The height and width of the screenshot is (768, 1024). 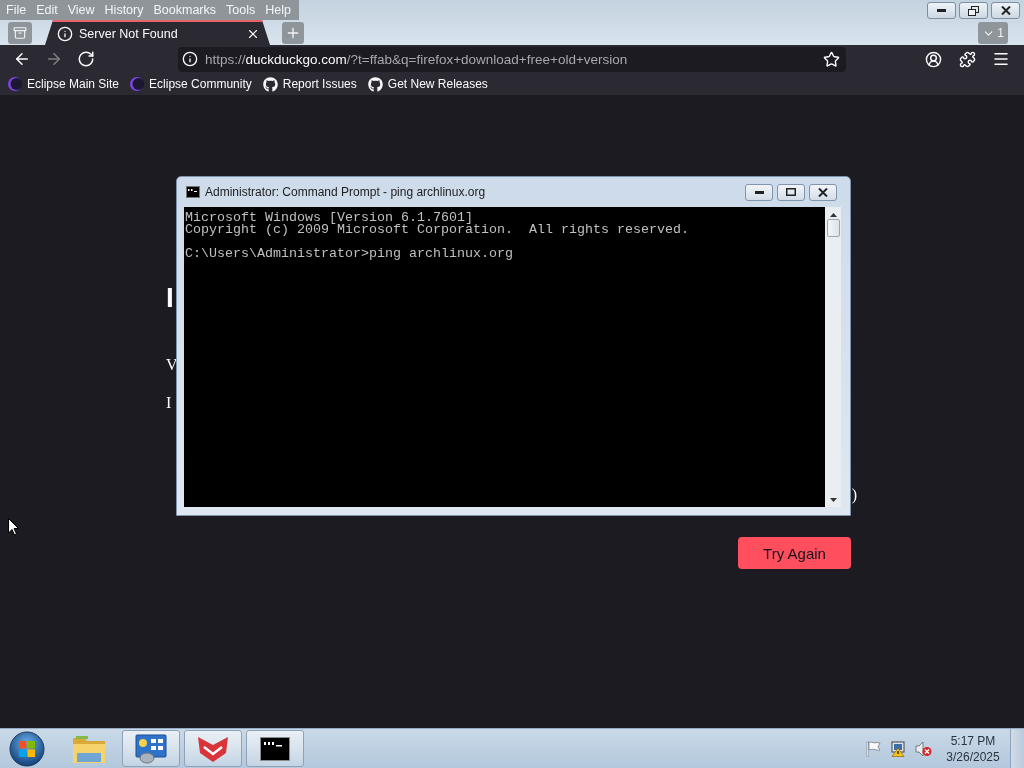 What do you see at coordinates (854, 495) in the screenshot?
I see `text-fragment: )` at bounding box center [854, 495].